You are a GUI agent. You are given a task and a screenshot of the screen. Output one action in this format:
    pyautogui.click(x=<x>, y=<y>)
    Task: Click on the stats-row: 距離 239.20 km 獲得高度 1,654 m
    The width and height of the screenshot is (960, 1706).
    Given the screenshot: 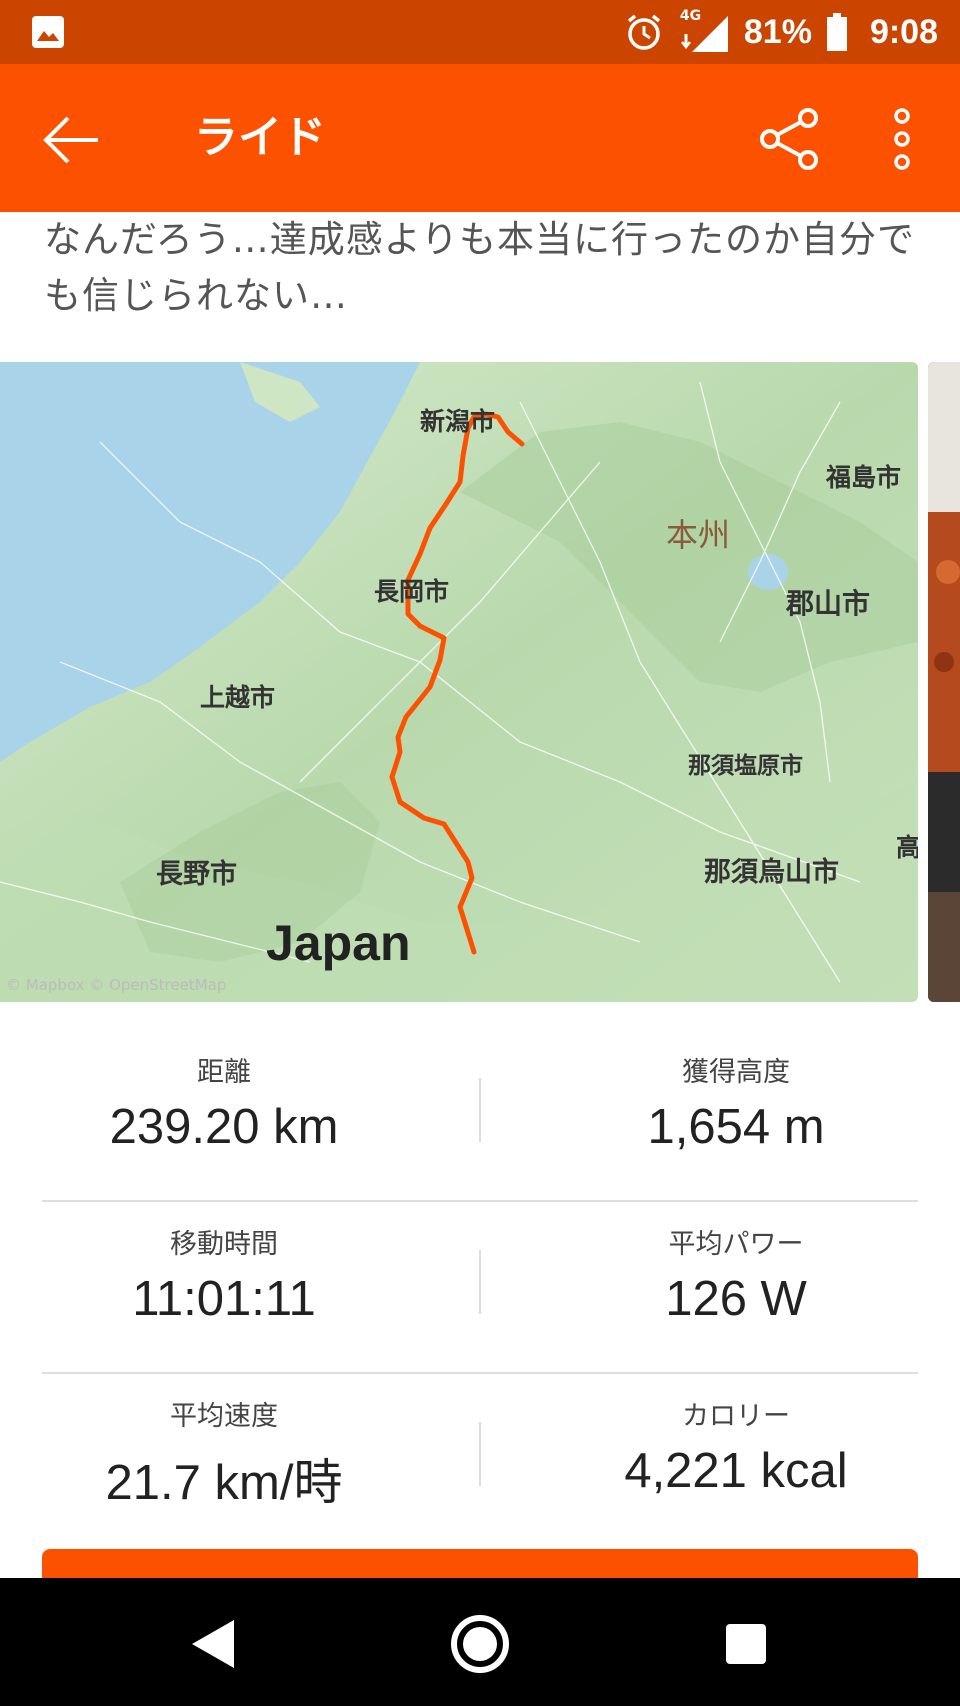 What is the action you would take?
    pyautogui.click(x=480, y=1116)
    